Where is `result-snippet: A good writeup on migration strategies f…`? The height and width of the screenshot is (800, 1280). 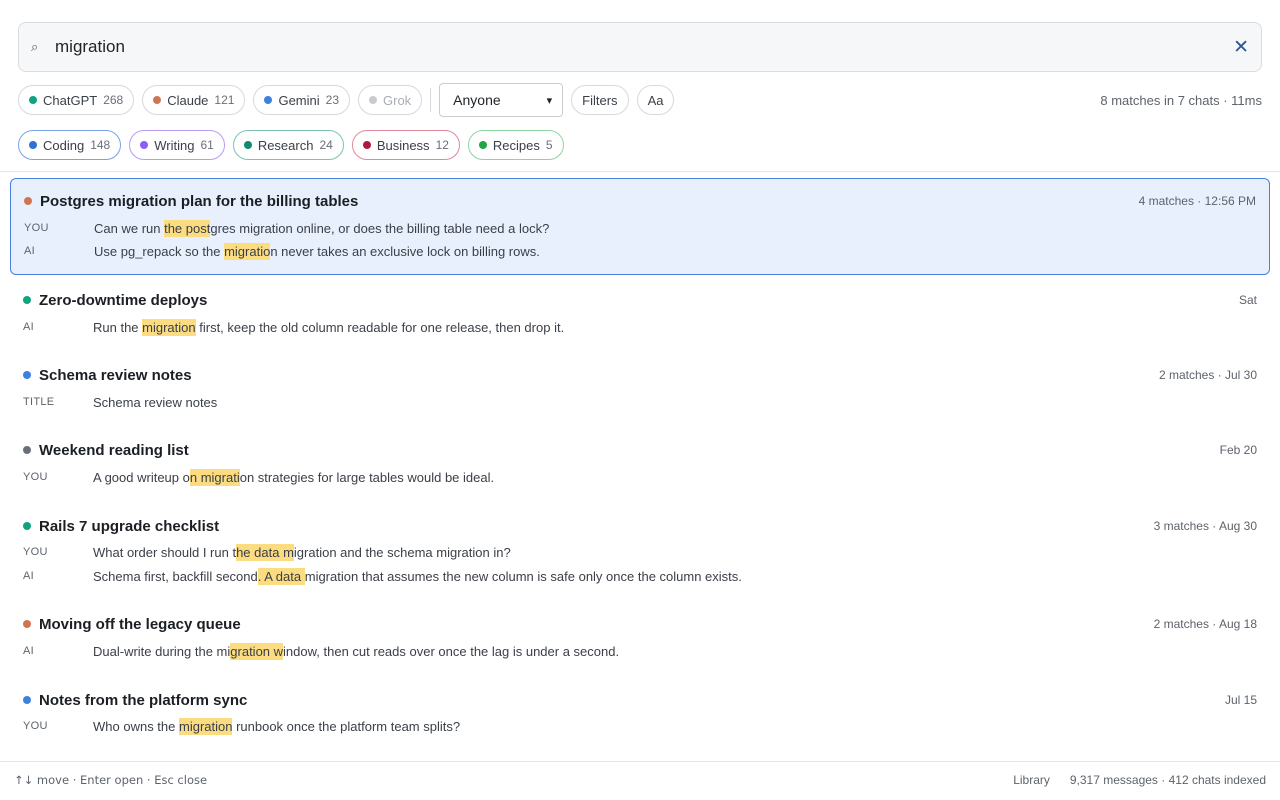 result-snippet: A good writeup on migration strategies f… is located at coordinates (294, 477).